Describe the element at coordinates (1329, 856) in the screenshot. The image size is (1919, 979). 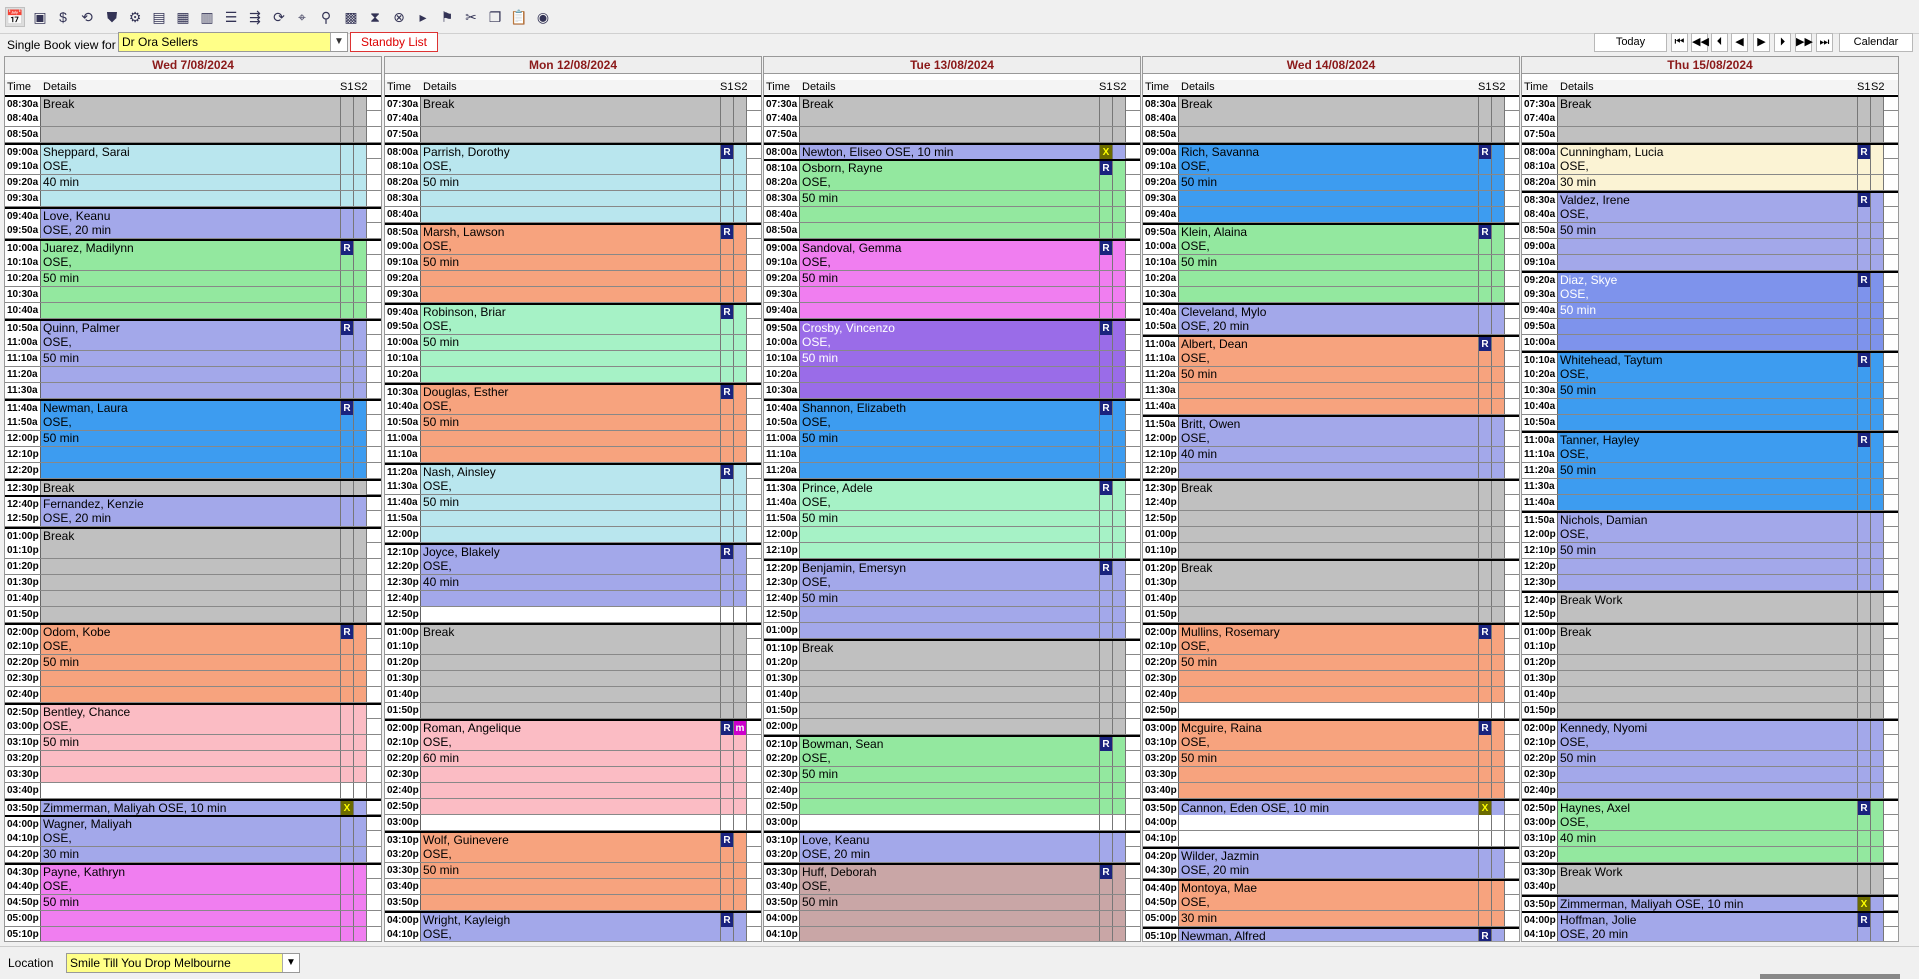
I see `slot-details: Wilder, Jazmin` at that location.